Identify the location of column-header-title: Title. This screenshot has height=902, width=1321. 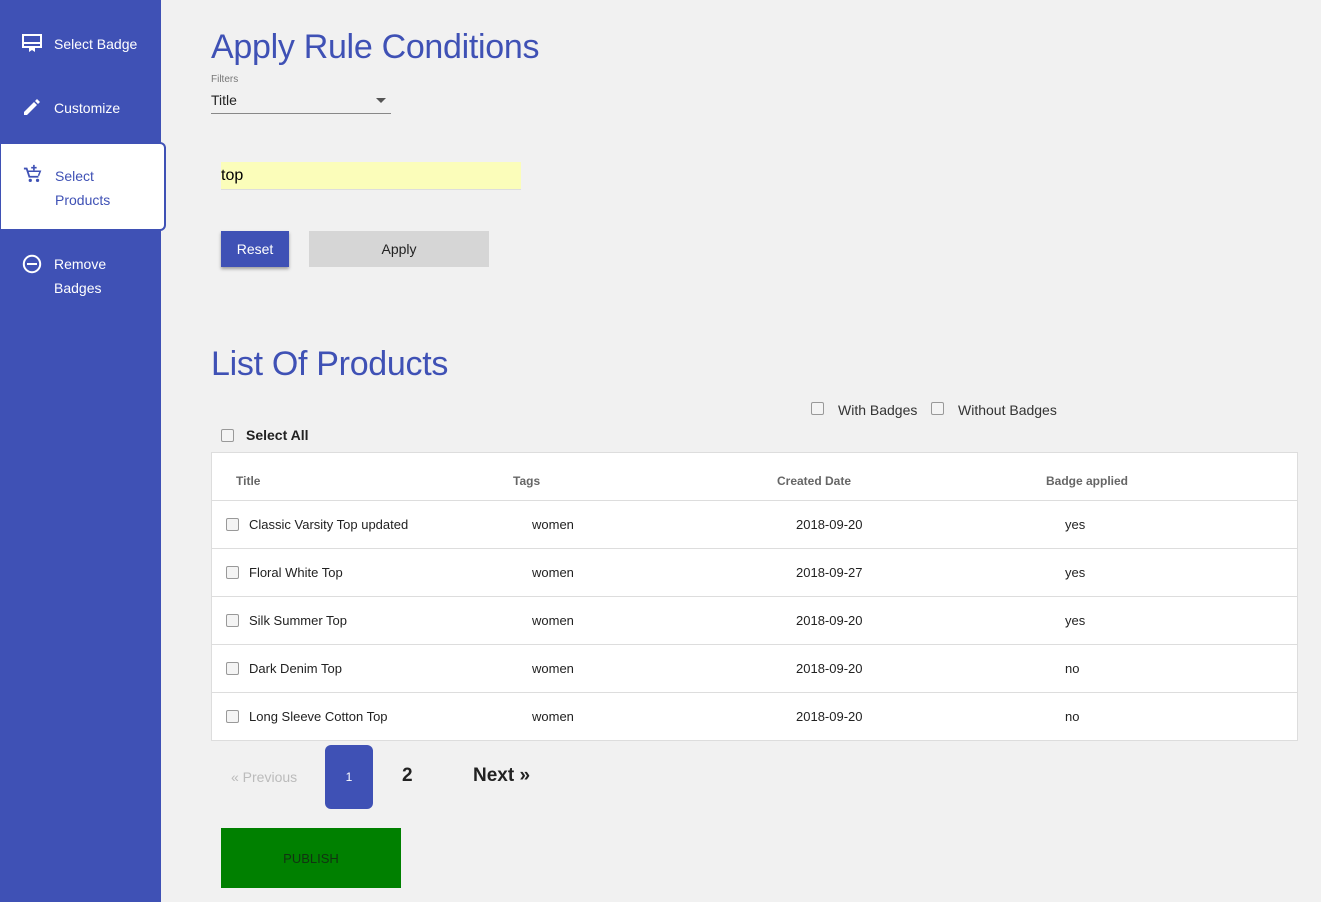
(248, 481).